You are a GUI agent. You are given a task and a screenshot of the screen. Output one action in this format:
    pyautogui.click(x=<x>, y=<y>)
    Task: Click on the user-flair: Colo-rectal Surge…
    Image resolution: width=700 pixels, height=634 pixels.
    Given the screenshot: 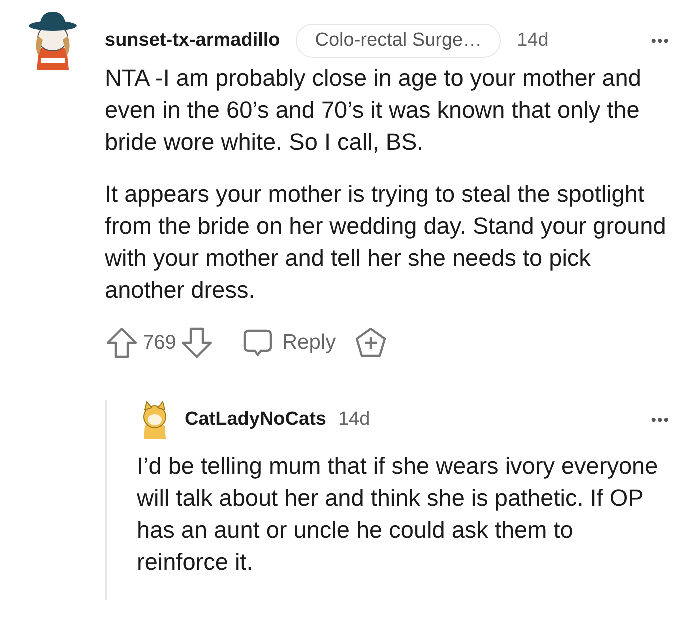 What is the action you would take?
    pyautogui.click(x=399, y=41)
    